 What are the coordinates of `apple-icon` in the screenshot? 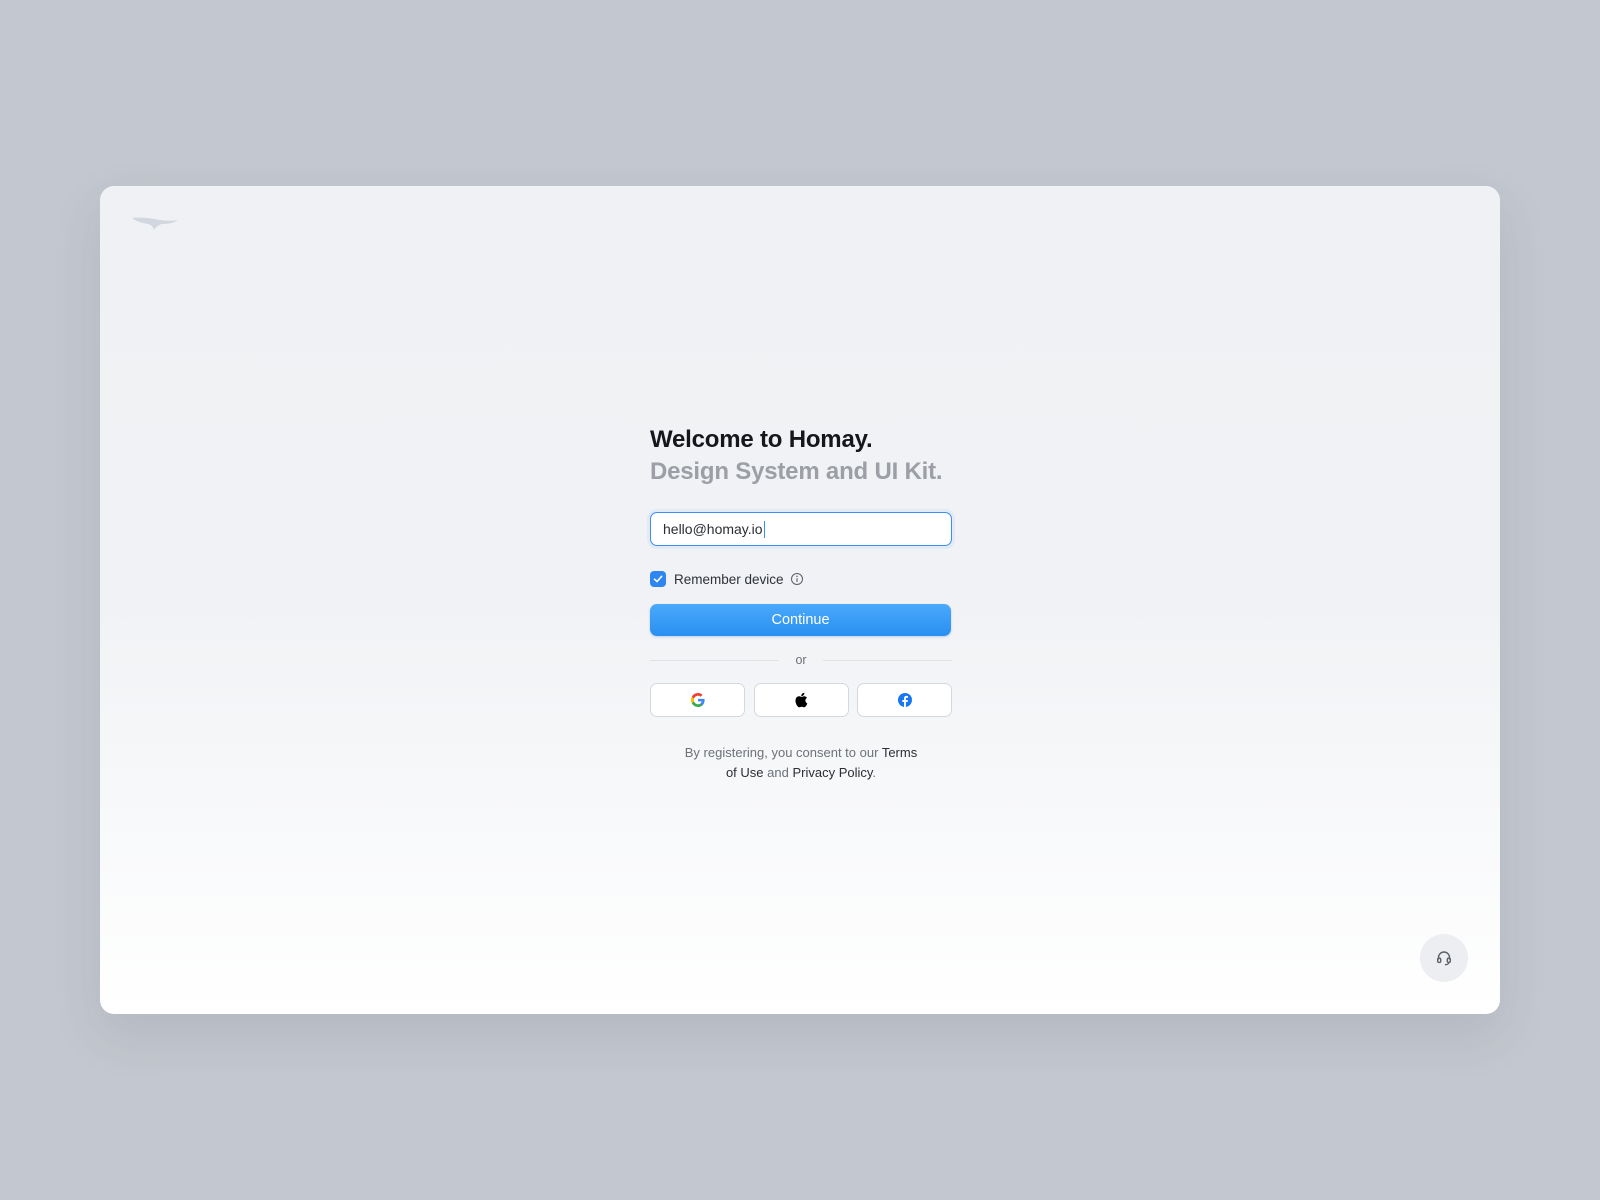 It's located at (801, 700).